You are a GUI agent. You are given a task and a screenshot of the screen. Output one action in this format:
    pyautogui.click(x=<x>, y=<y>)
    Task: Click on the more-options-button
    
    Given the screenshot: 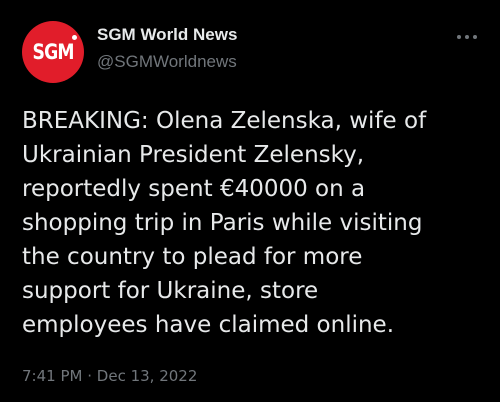 What is the action you would take?
    pyautogui.click(x=467, y=37)
    